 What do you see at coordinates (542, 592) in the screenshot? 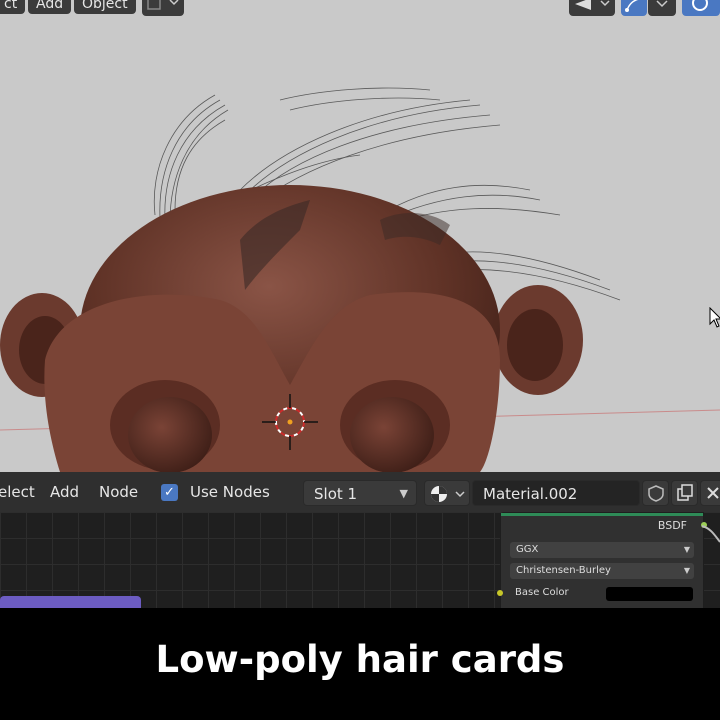
I see `base-color-label: Base Color` at bounding box center [542, 592].